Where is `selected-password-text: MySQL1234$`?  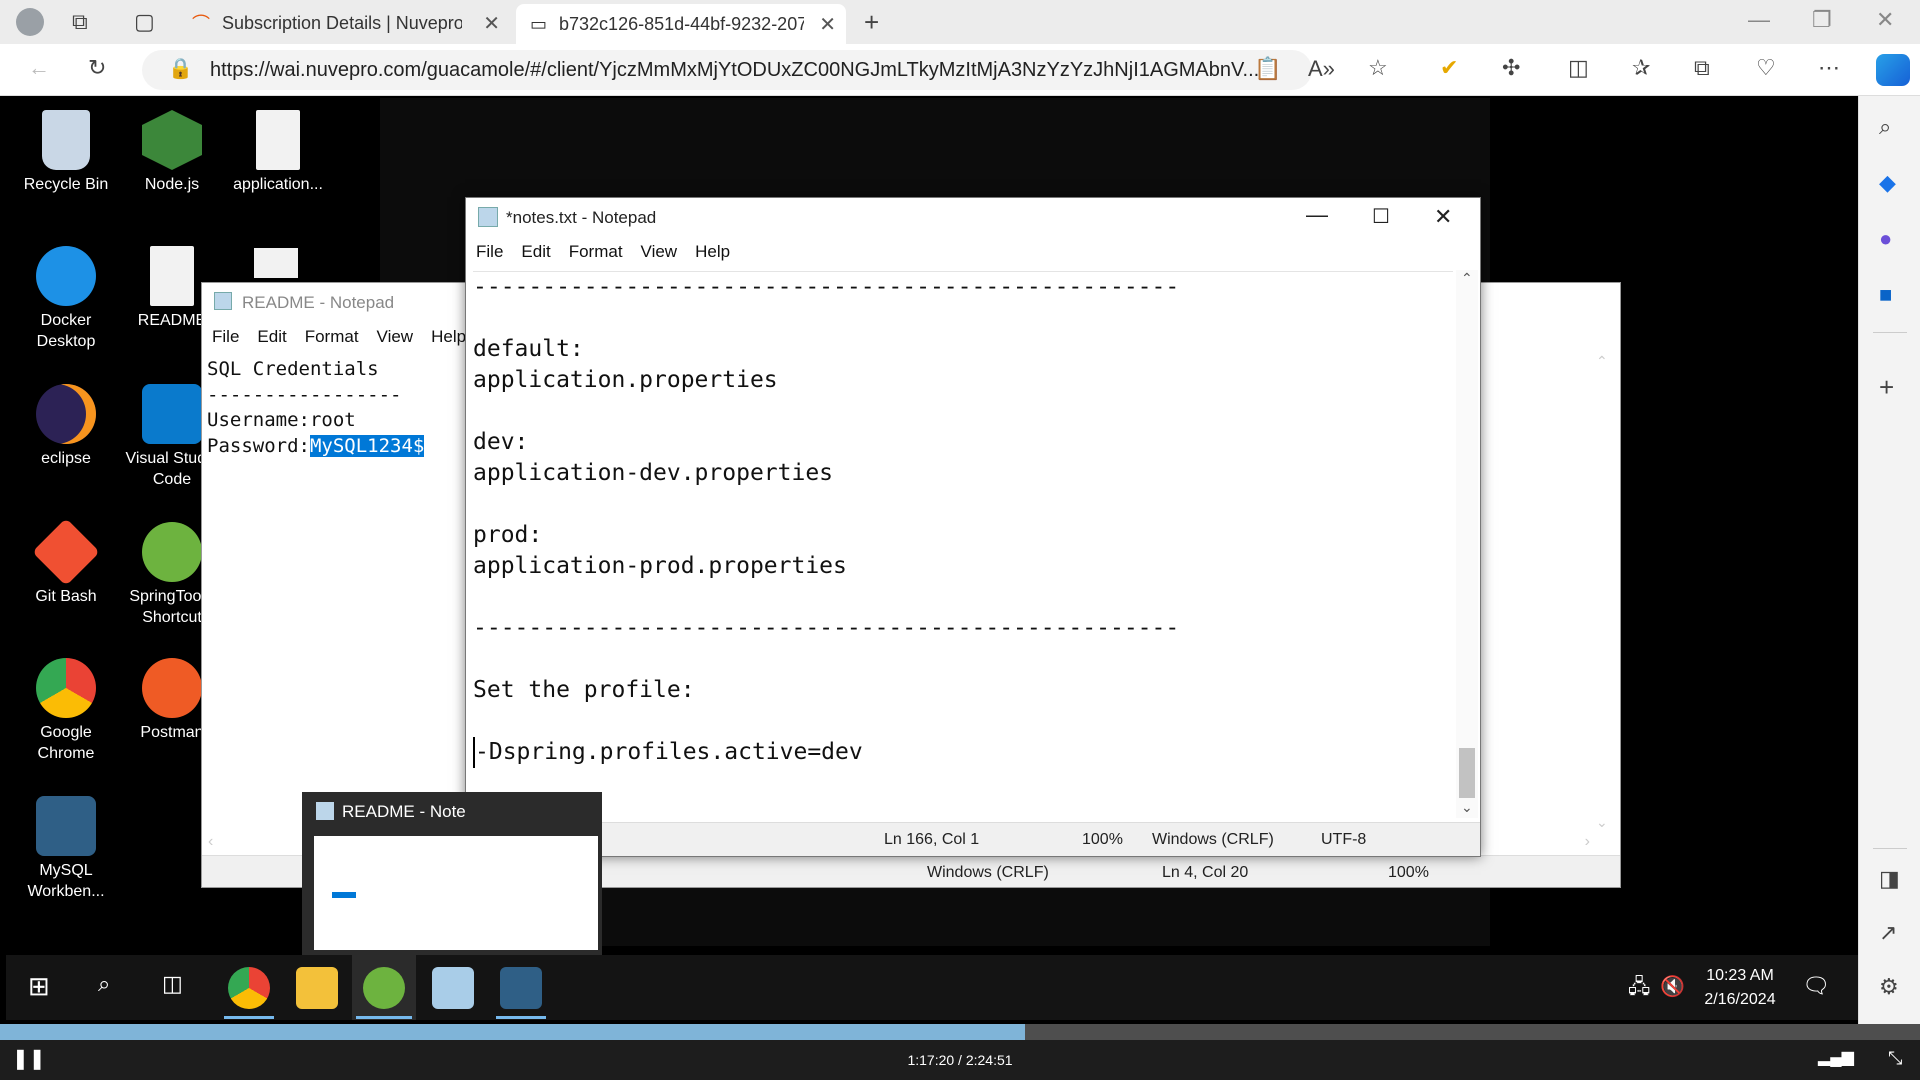 selected-password-text: MySQL1234$ is located at coordinates (367, 445).